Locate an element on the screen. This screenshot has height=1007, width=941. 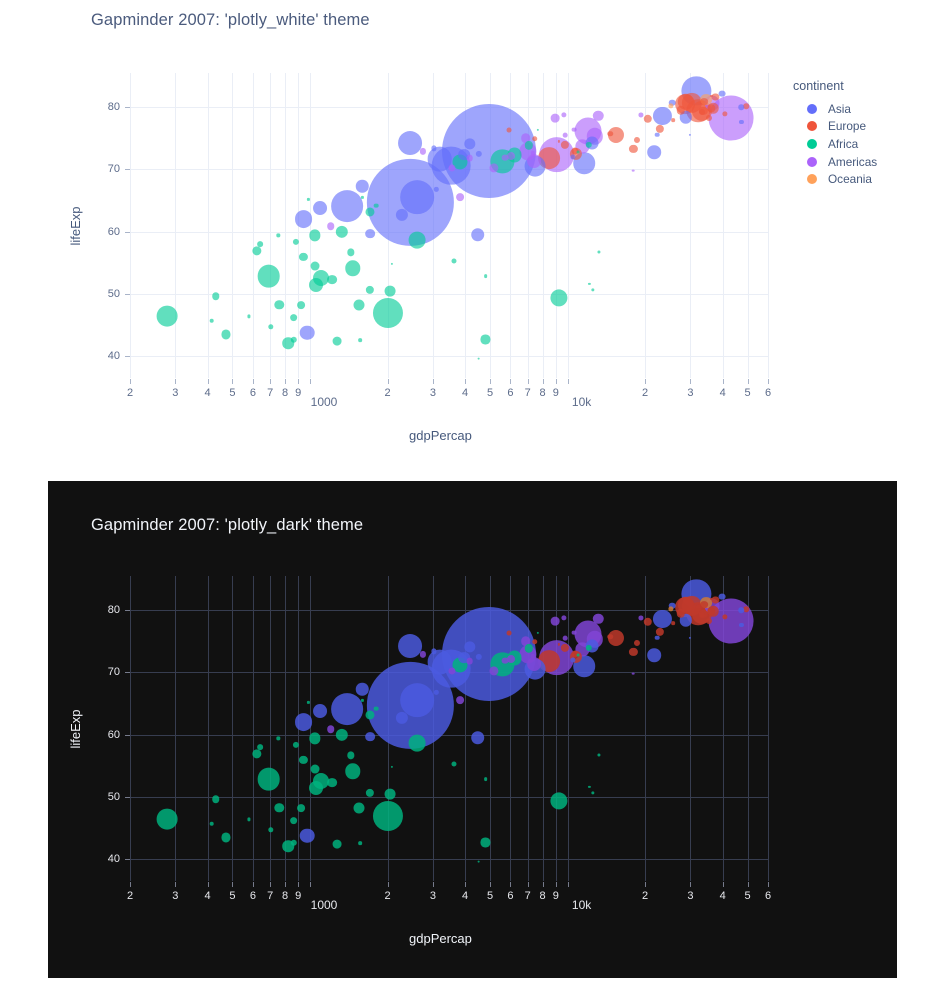
legend-item-oceania: Oceania is located at coordinates (835, 179).